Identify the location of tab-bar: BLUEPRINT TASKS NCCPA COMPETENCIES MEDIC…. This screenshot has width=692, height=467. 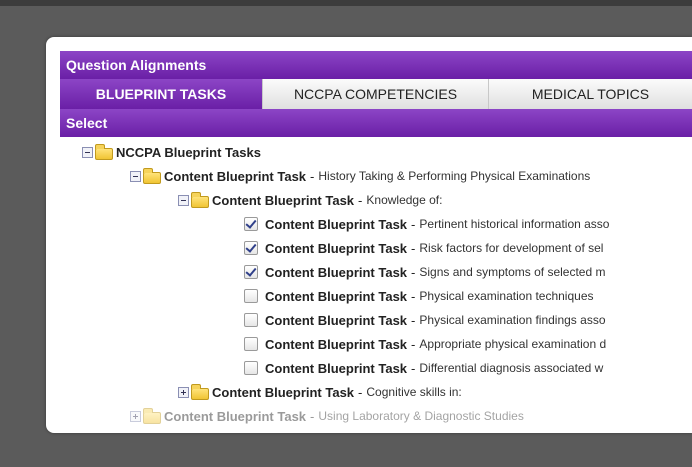
(376, 94).